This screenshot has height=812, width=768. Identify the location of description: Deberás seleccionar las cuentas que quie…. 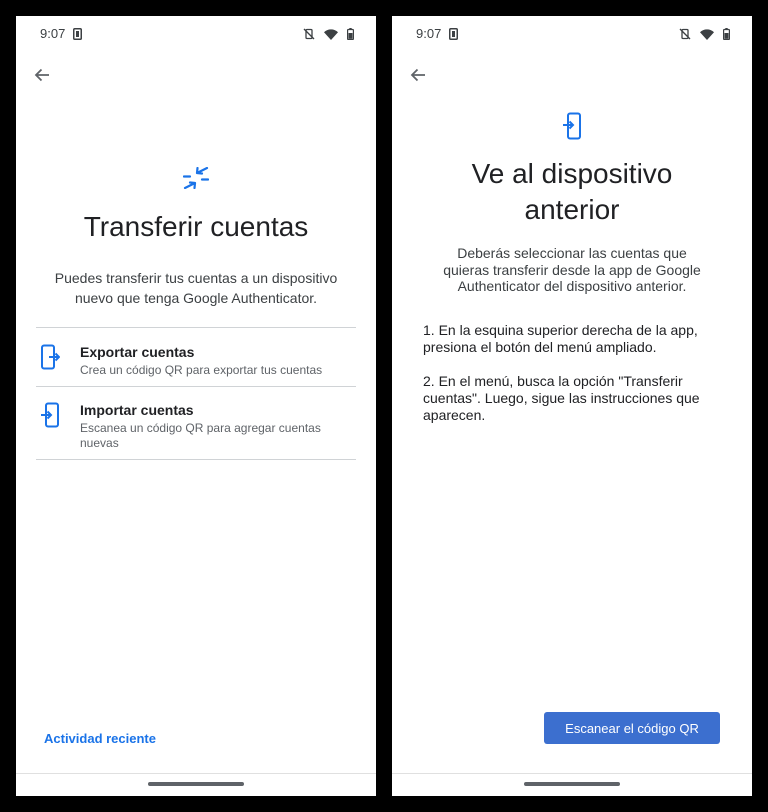
(572, 269).